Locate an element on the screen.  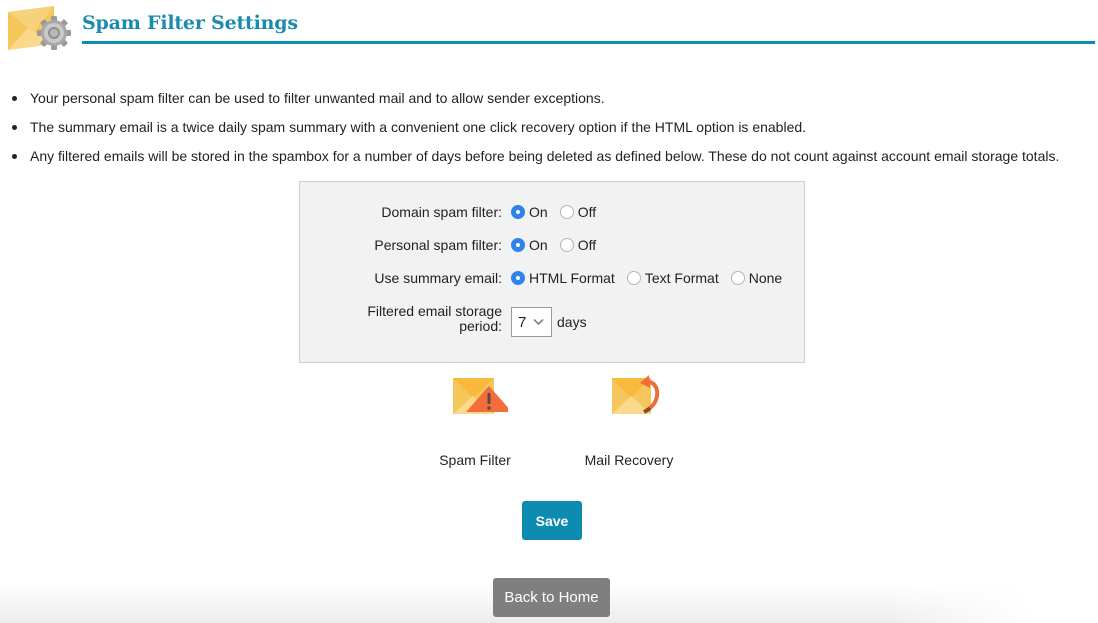
option-label: Text Format is located at coordinates (681, 278).